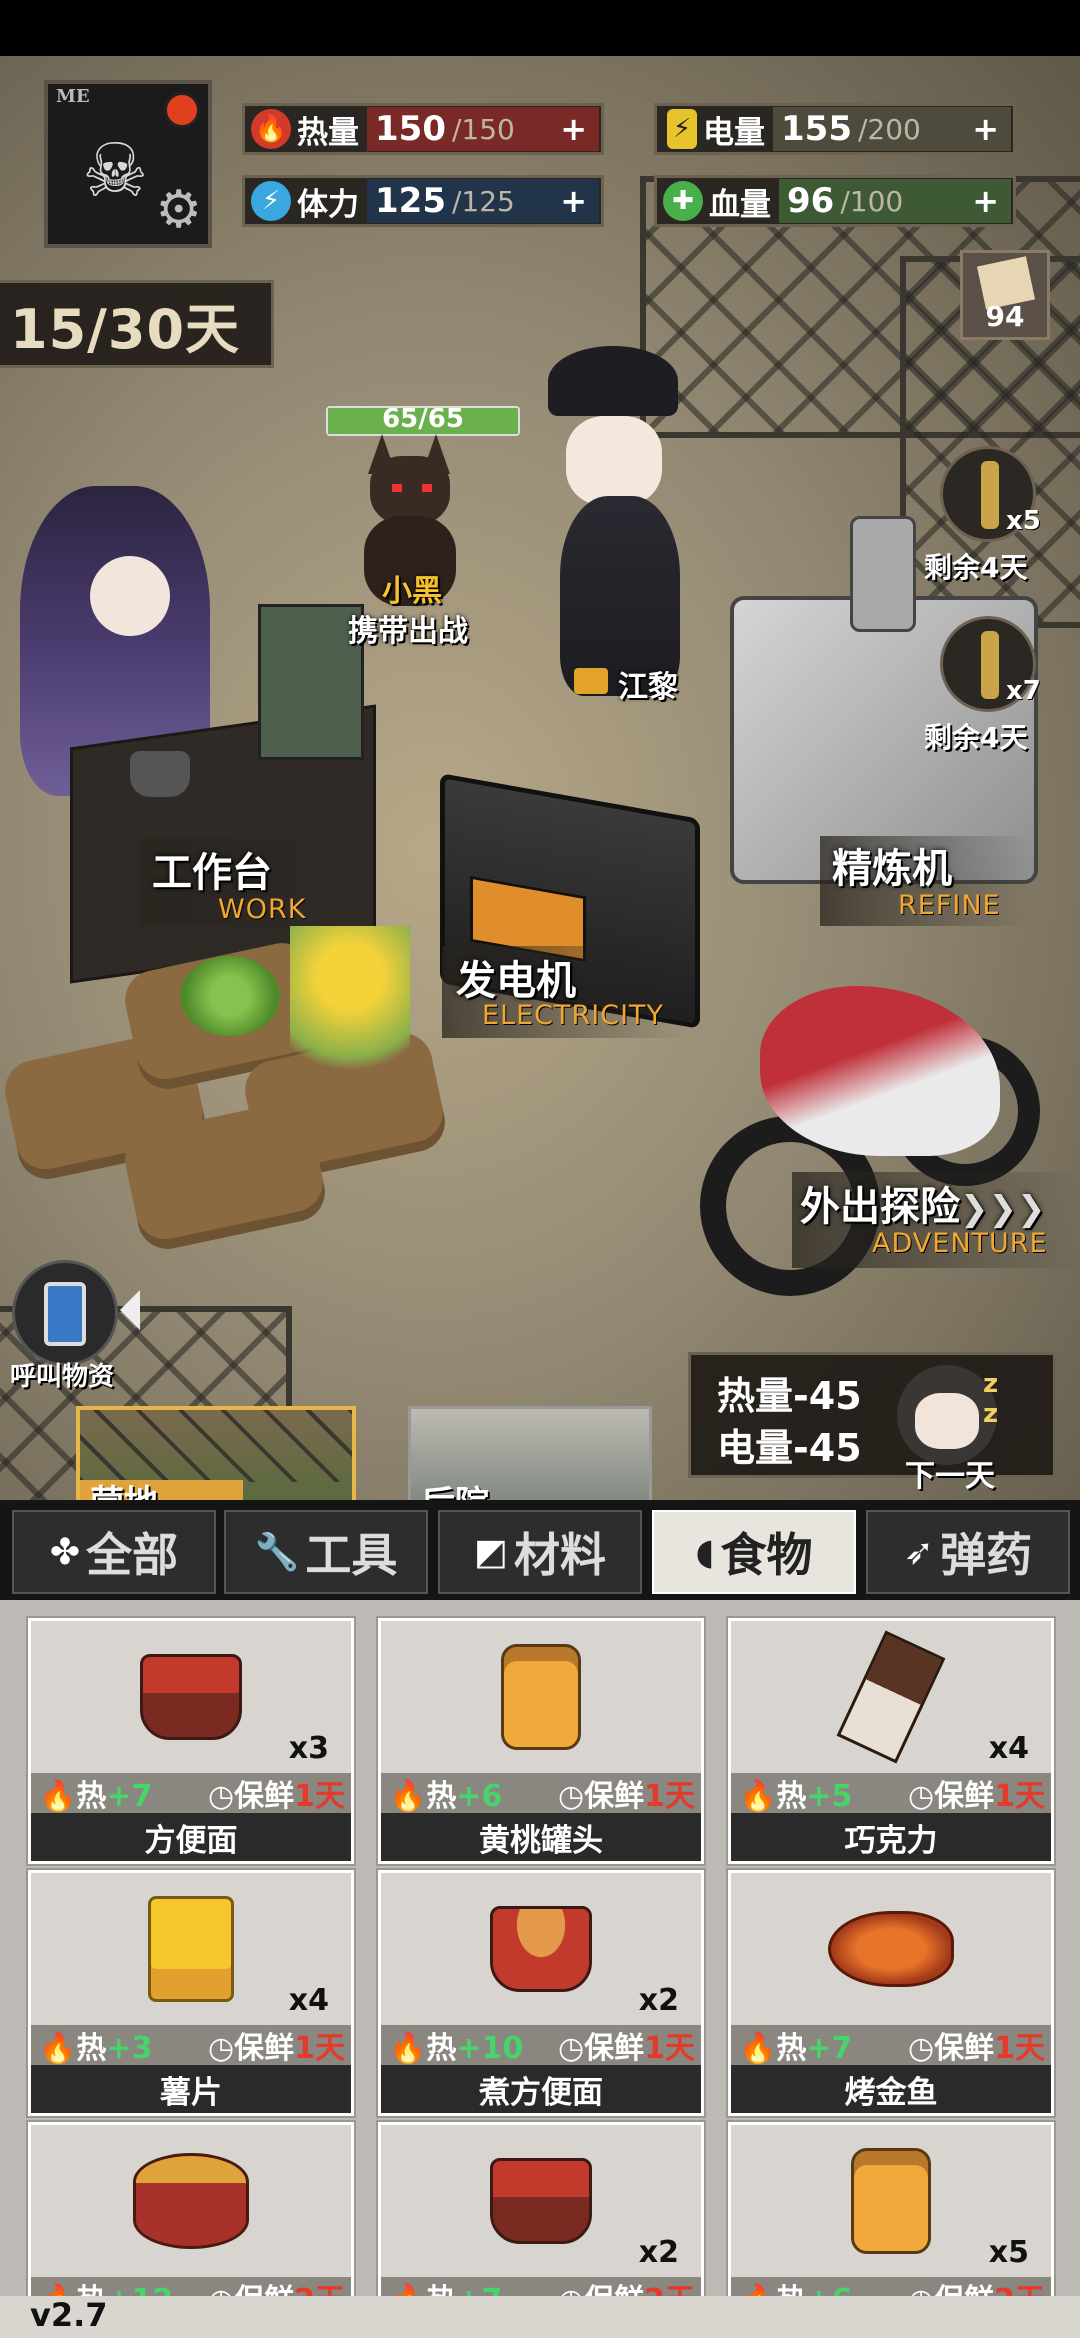  What do you see at coordinates (648, 687) in the screenshot?
I see `officer-name: 江黎` at bounding box center [648, 687].